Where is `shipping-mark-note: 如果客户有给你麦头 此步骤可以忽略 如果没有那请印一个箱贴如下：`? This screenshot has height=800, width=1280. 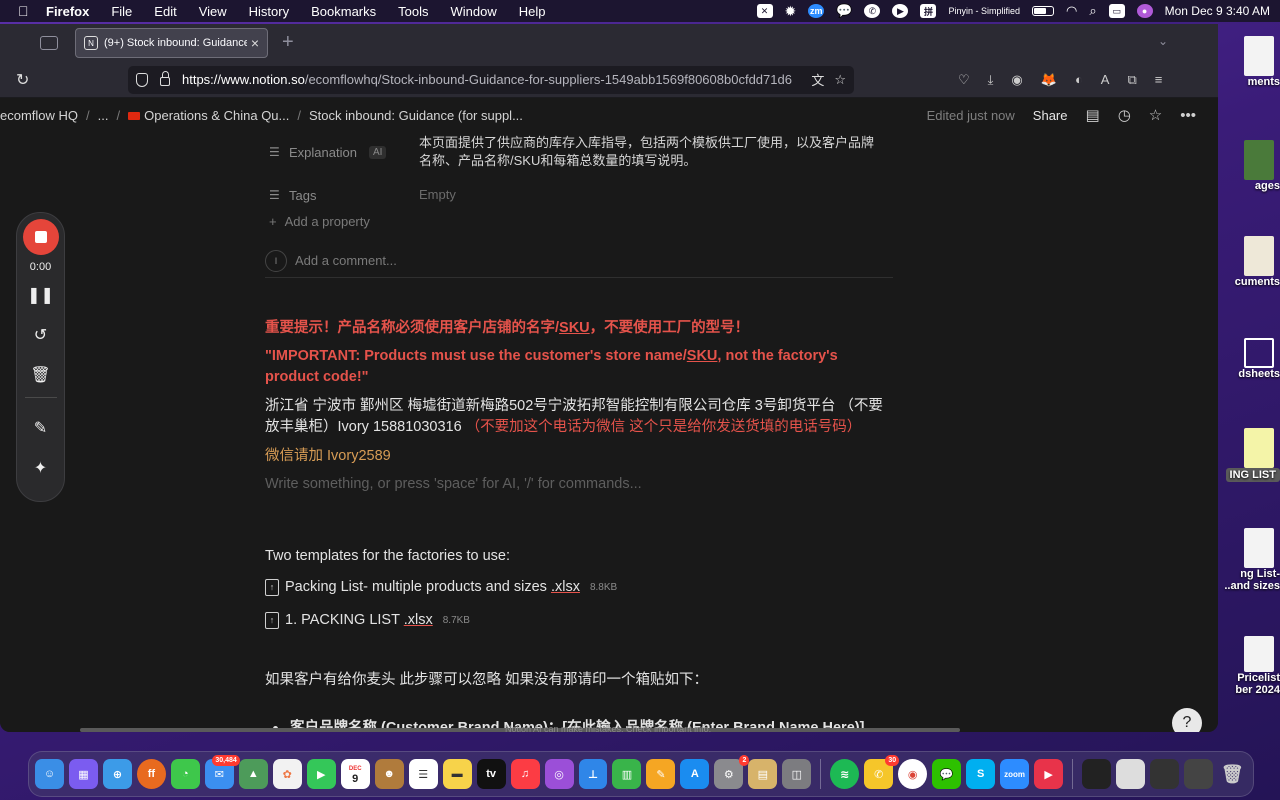 shipping-mark-note: 如果客户有给你麦头 此步骤可以忽略 如果没有那请印一个箱贴如下： is located at coordinates (579, 680).